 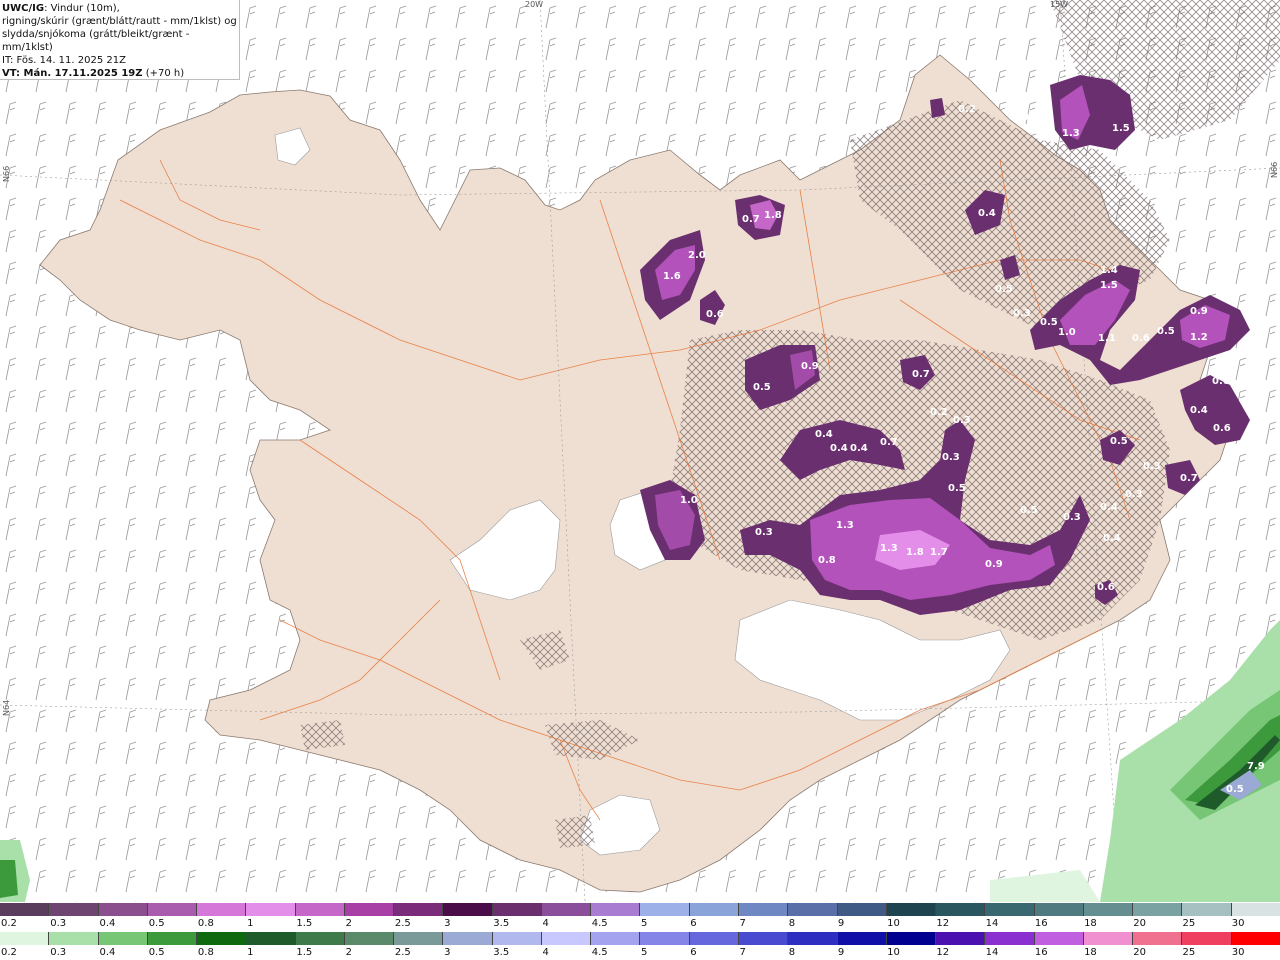 I want to click on precip-label: 1.6, so click(x=672, y=276).